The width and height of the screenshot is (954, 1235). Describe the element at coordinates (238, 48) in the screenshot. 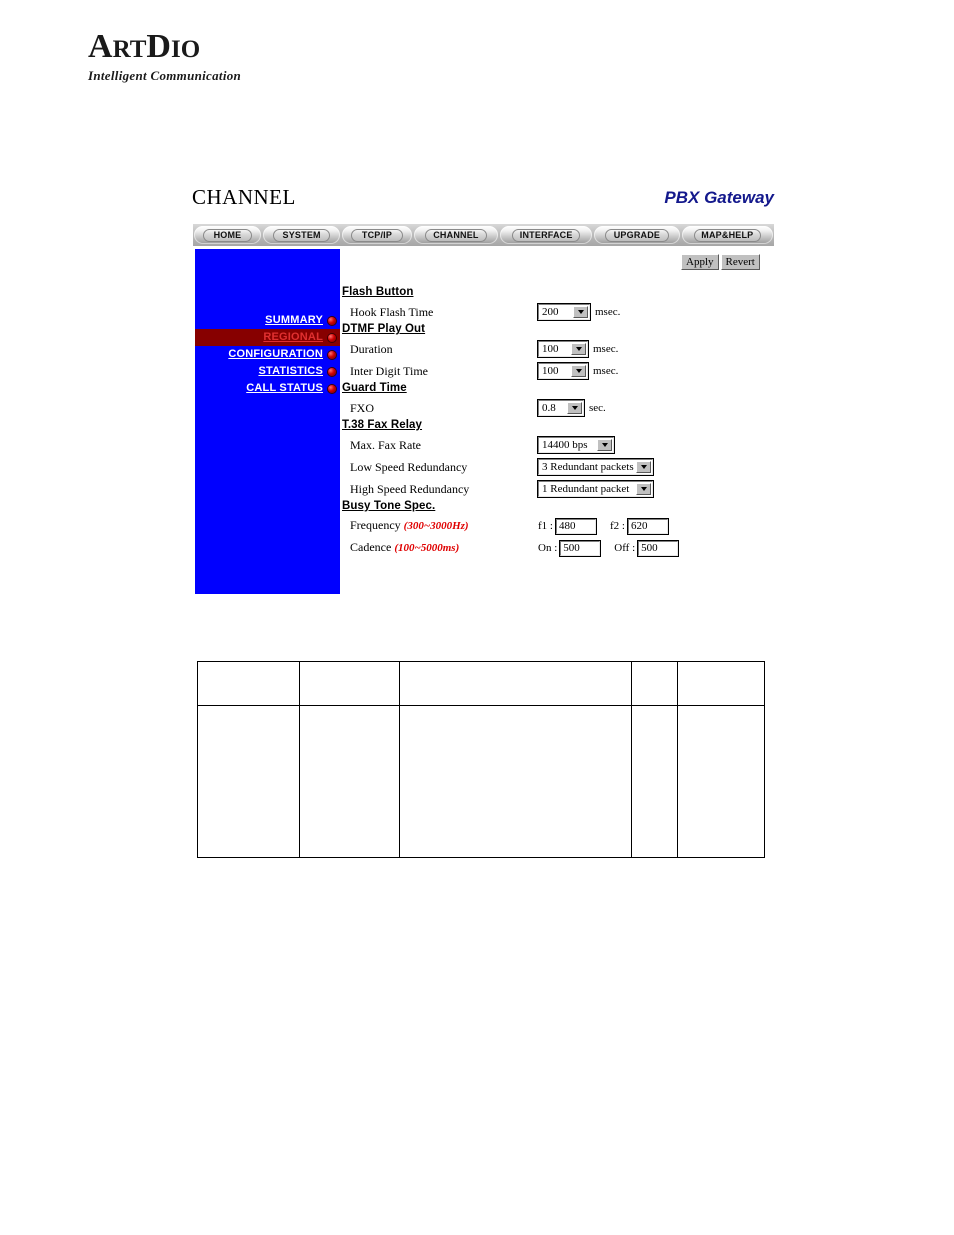

I see `brand-wordmark: ARTDIO` at that location.